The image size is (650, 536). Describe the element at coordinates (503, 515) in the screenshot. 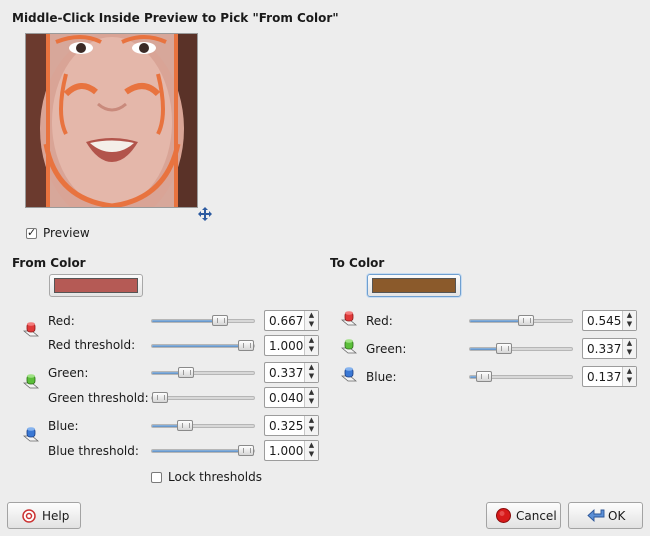

I see `cancel-icon` at that location.